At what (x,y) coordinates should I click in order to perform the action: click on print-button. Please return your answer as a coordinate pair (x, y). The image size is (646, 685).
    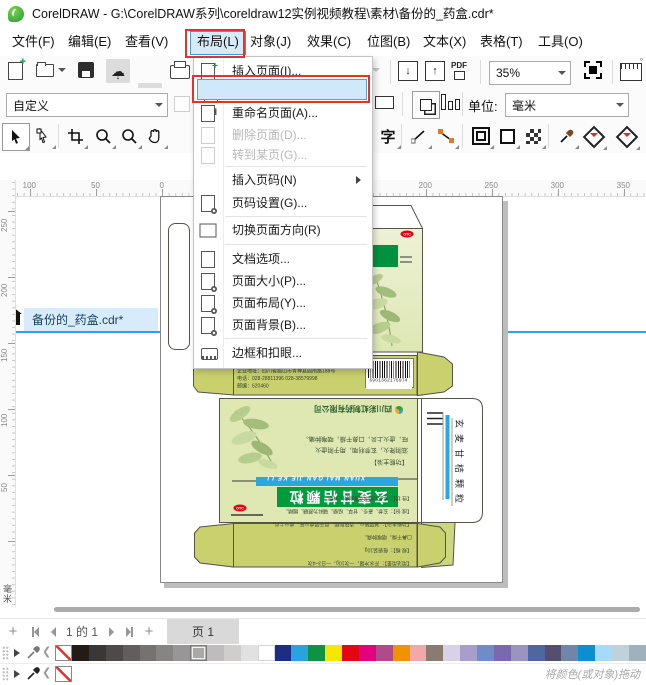
    Looking at the image, I should click on (180, 69).